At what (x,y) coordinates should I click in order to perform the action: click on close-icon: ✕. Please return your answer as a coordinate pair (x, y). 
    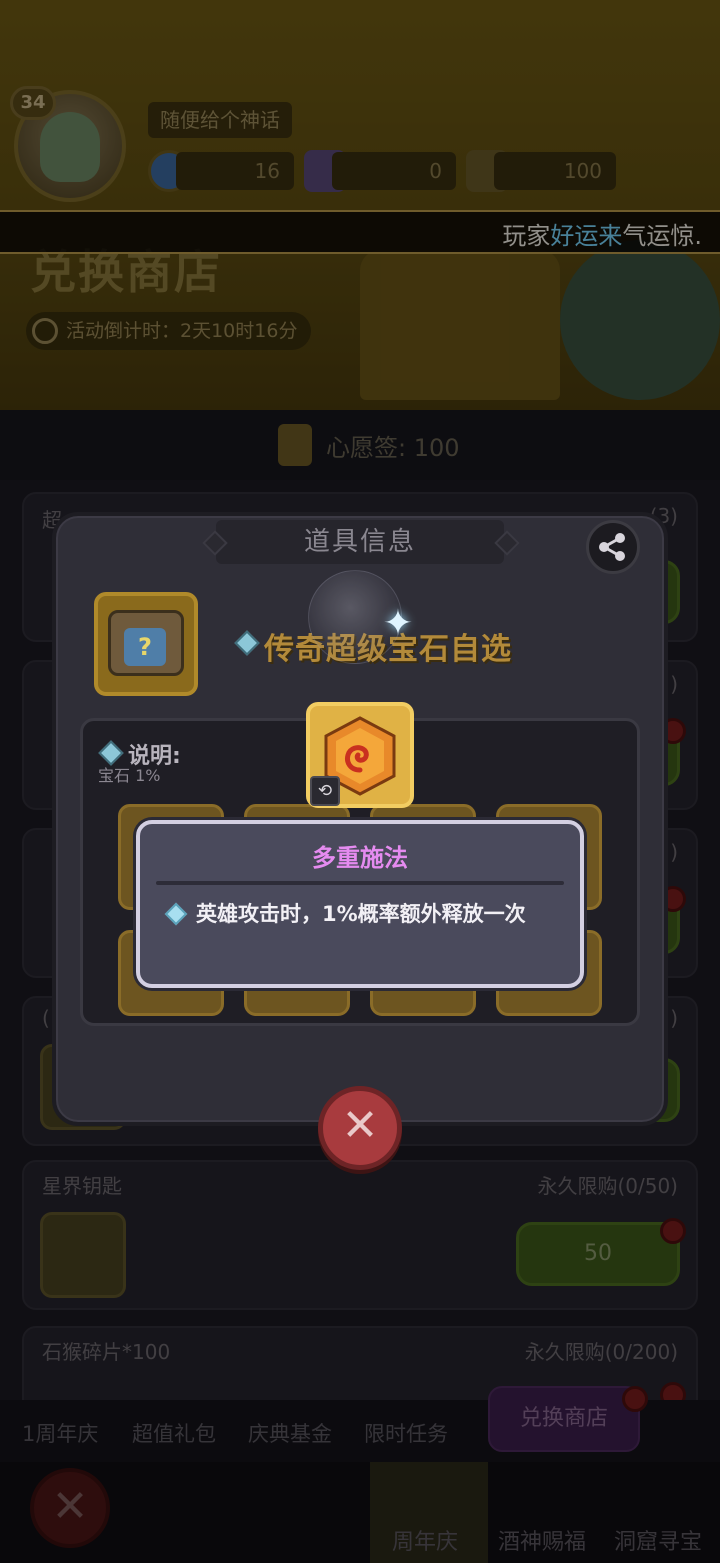
    Looking at the image, I should click on (360, 1125).